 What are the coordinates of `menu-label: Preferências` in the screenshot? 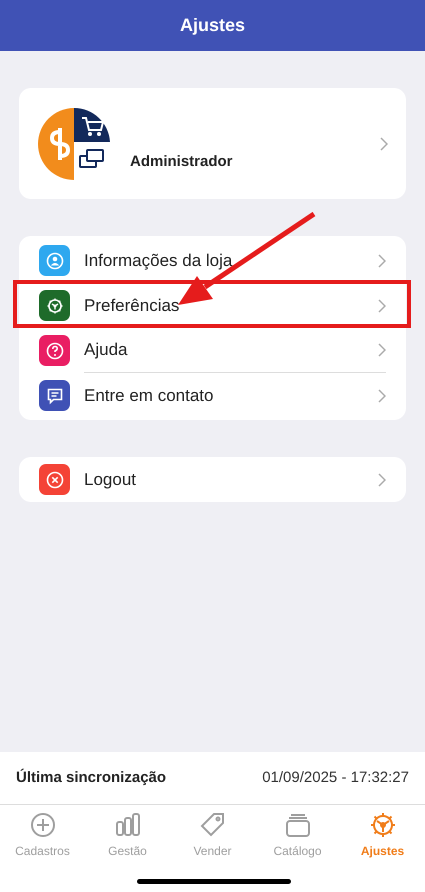 It's located at (132, 305).